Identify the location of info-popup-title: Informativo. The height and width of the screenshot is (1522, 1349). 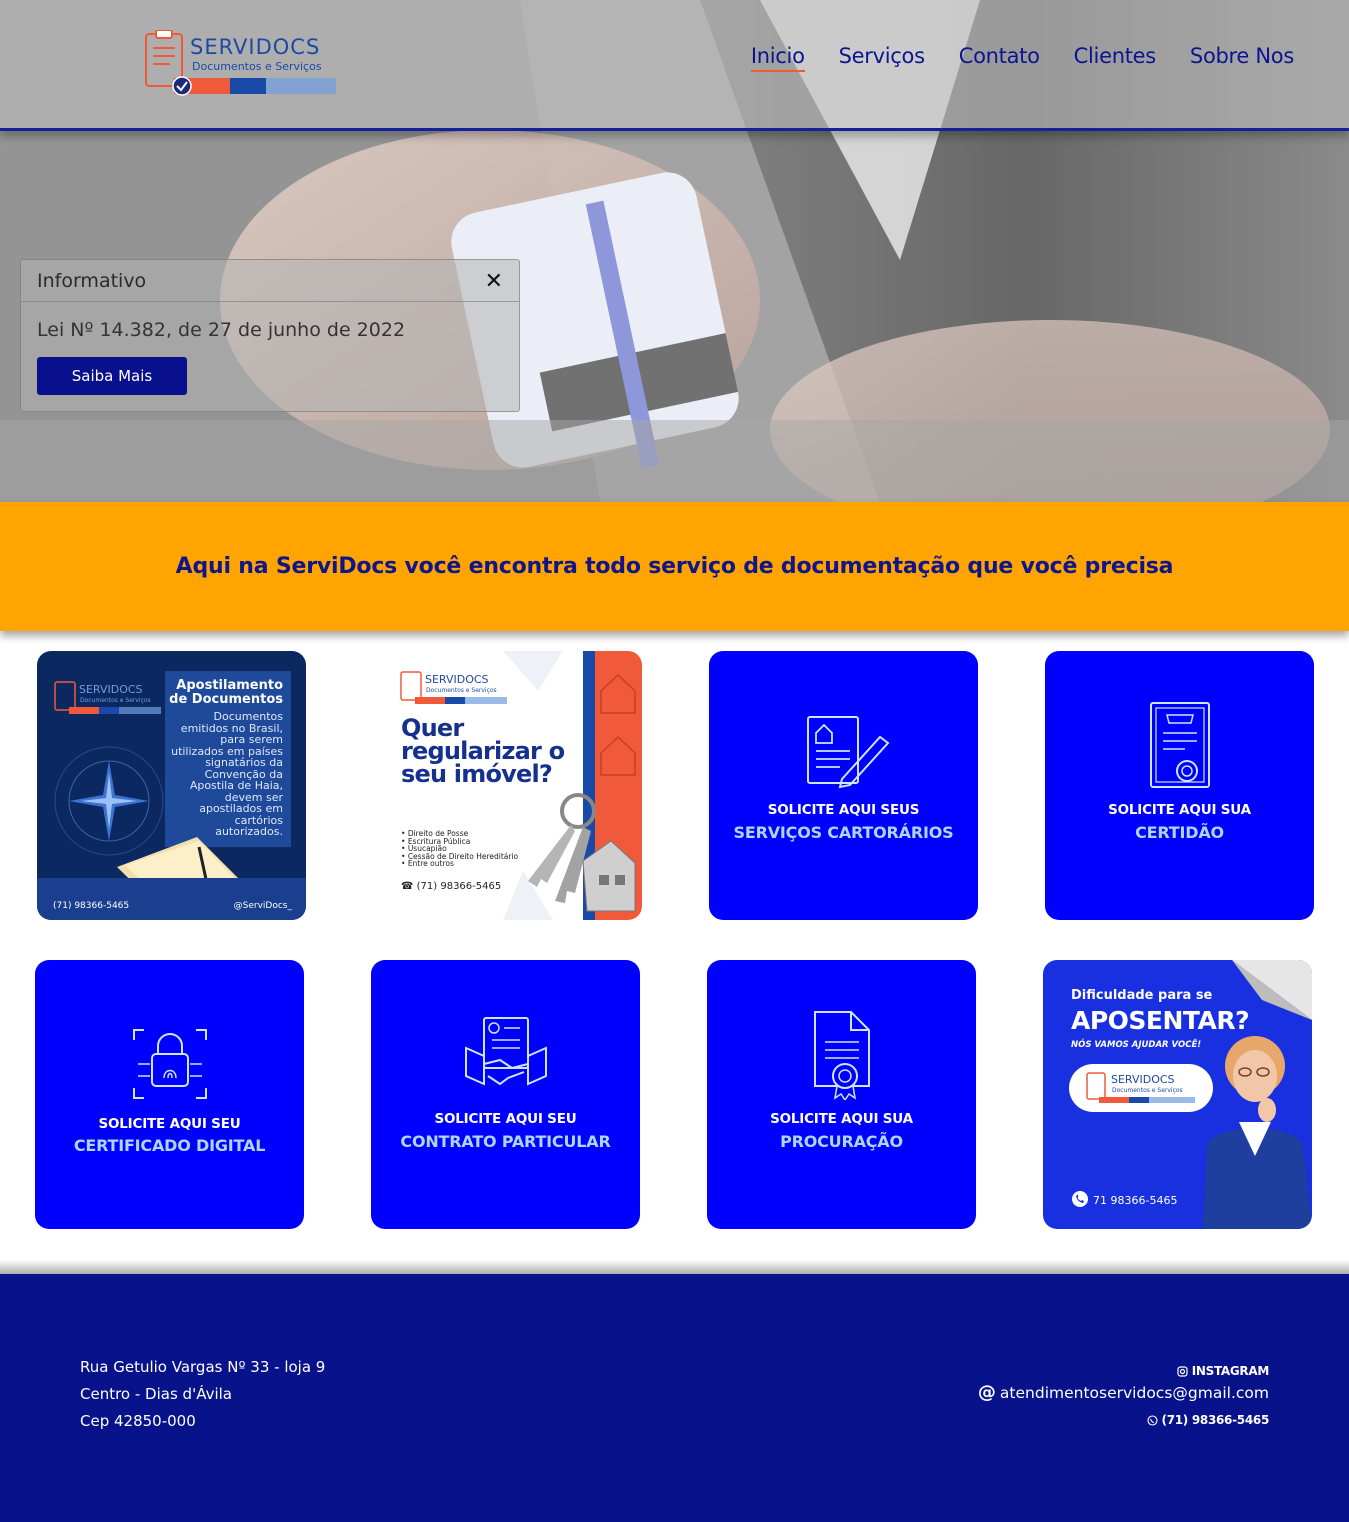
(92, 280).